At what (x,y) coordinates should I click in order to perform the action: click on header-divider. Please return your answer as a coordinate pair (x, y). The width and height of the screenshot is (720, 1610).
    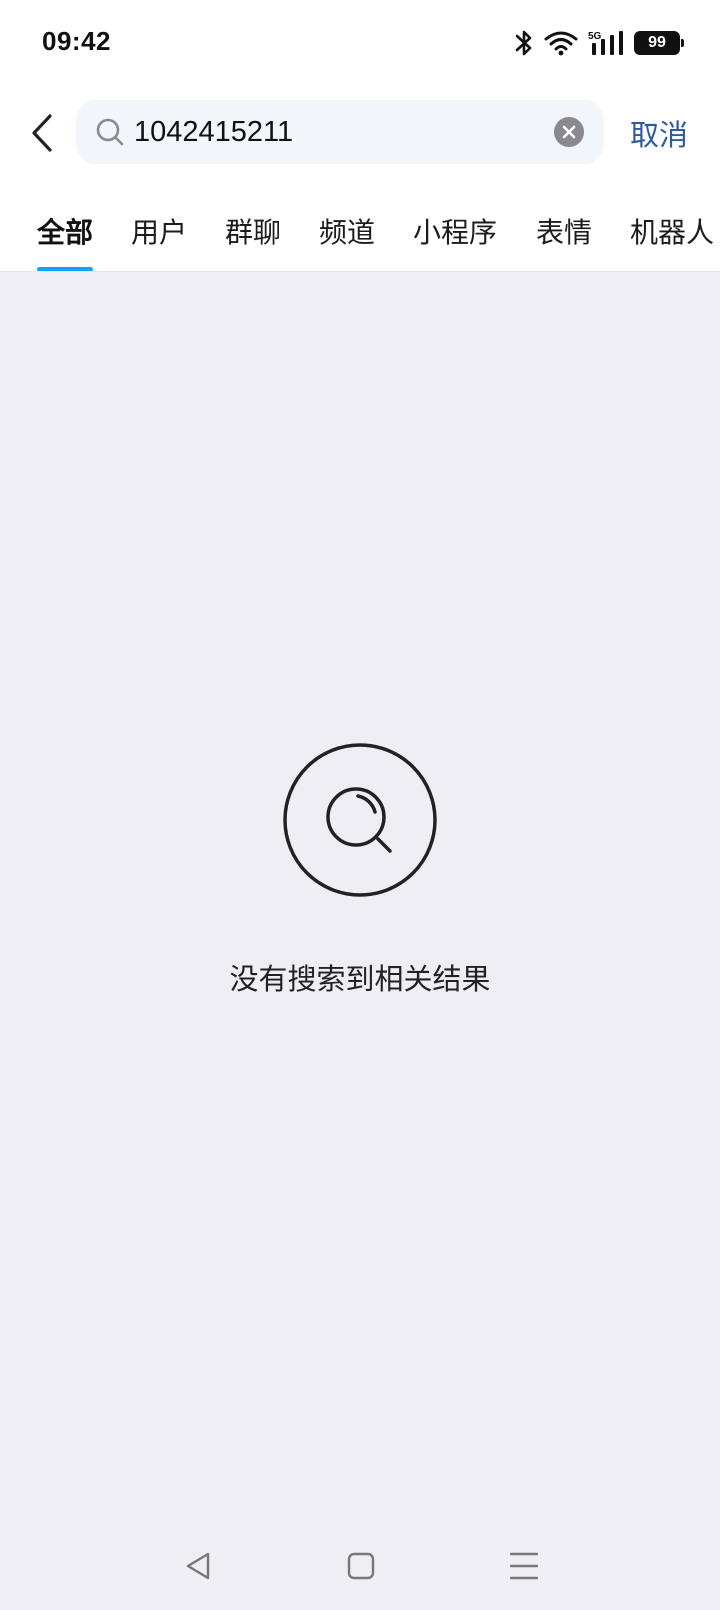
    Looking at the image, I should click on (360, 271).